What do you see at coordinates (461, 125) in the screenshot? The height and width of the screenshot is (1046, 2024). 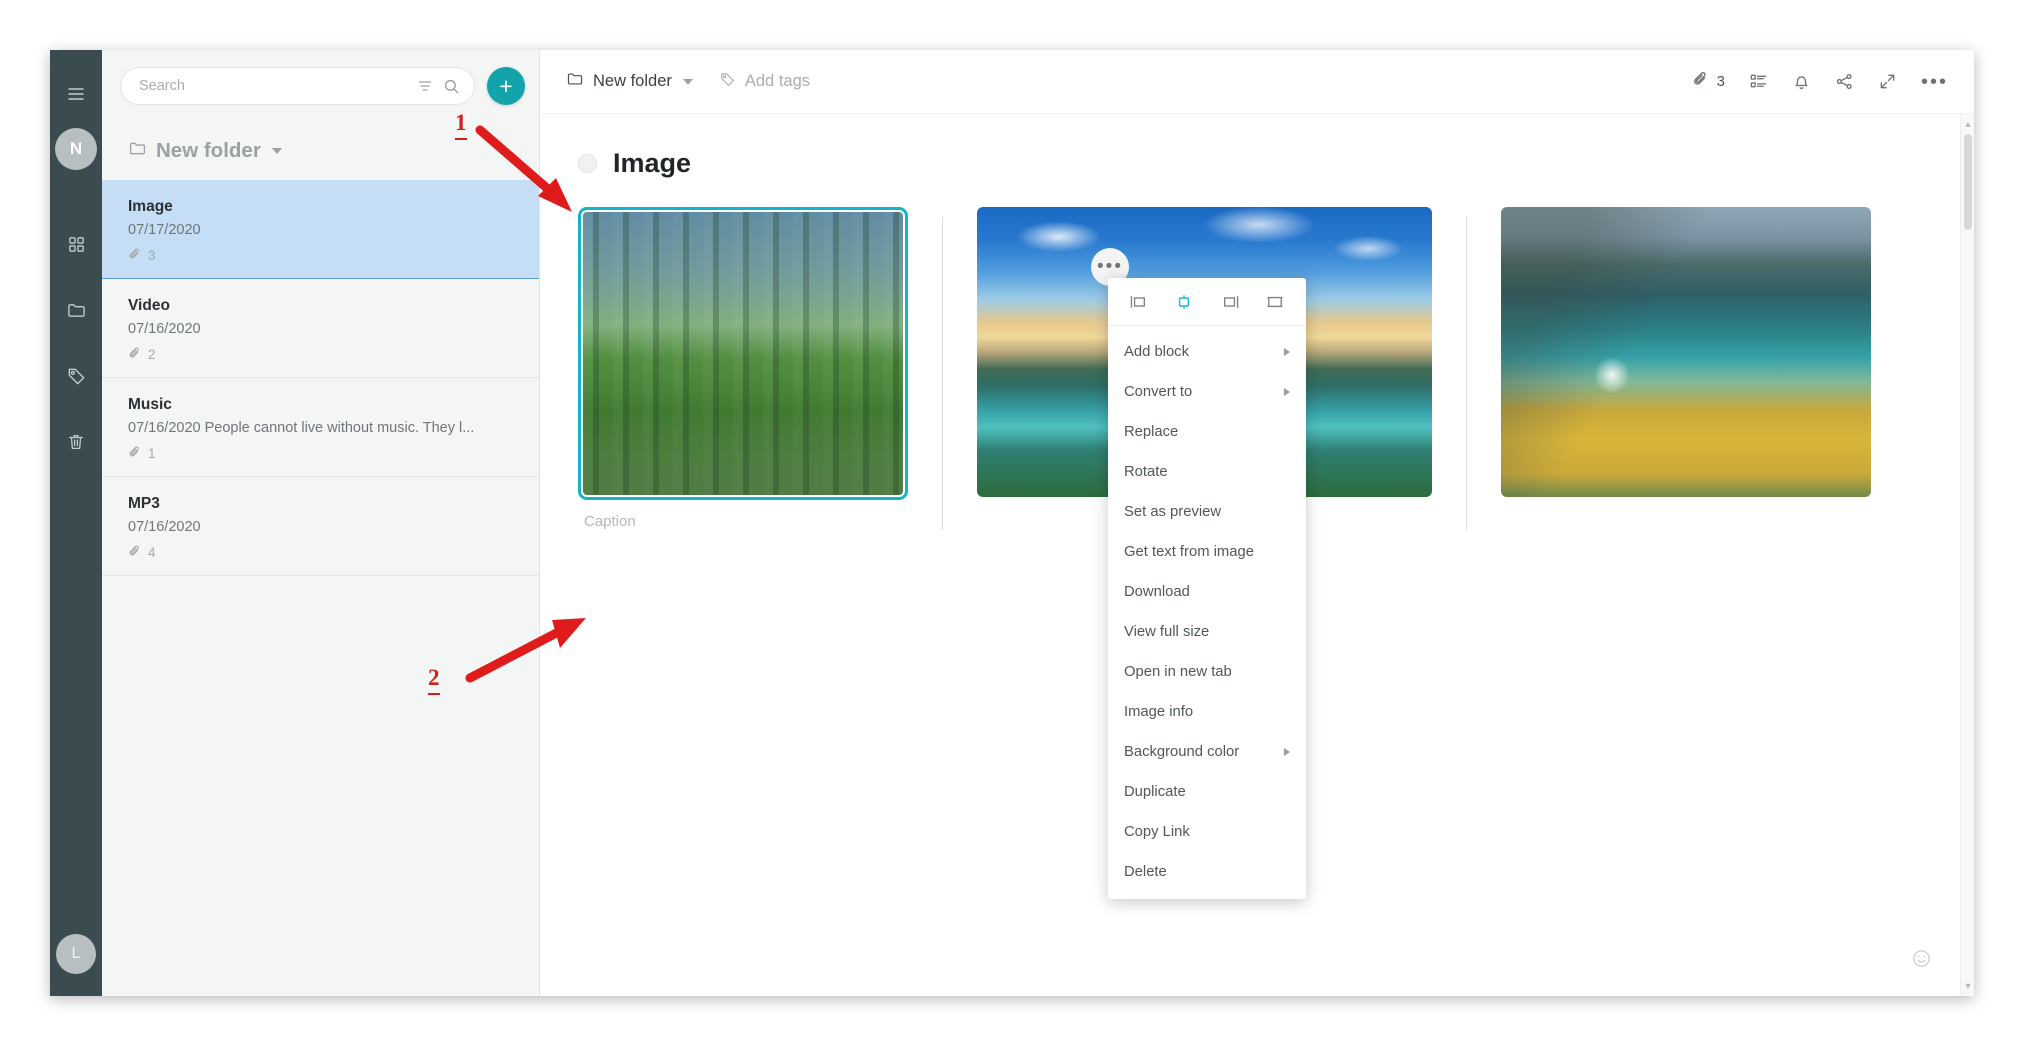 I see `annotation-number-1: 1` at bounding box center [461, 125].